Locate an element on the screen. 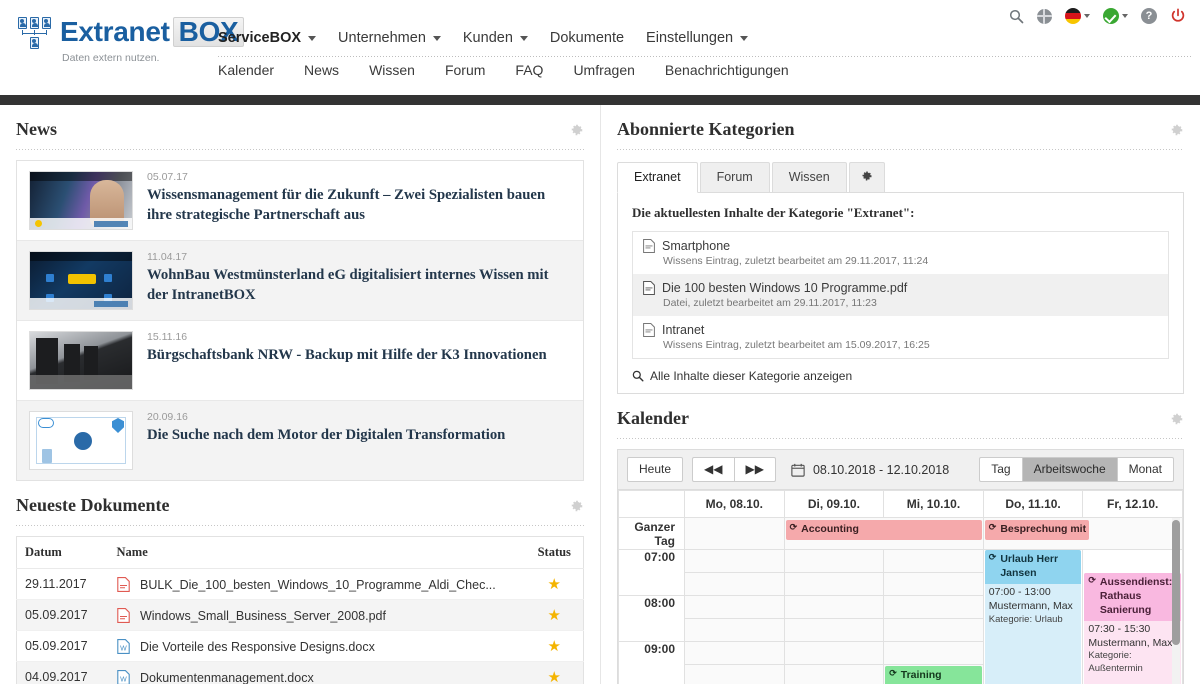 The width and height of the screenshot is (1200, 684). event-training-teamviewer: ⟳Training Teamviewer is located at coordinates (933, 675).